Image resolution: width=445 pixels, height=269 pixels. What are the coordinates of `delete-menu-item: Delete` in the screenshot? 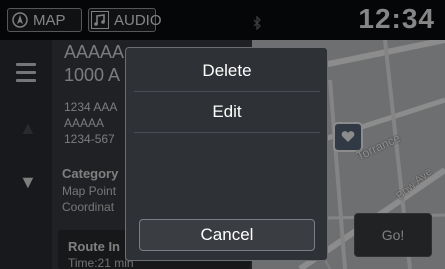 It's located at (227, 71).